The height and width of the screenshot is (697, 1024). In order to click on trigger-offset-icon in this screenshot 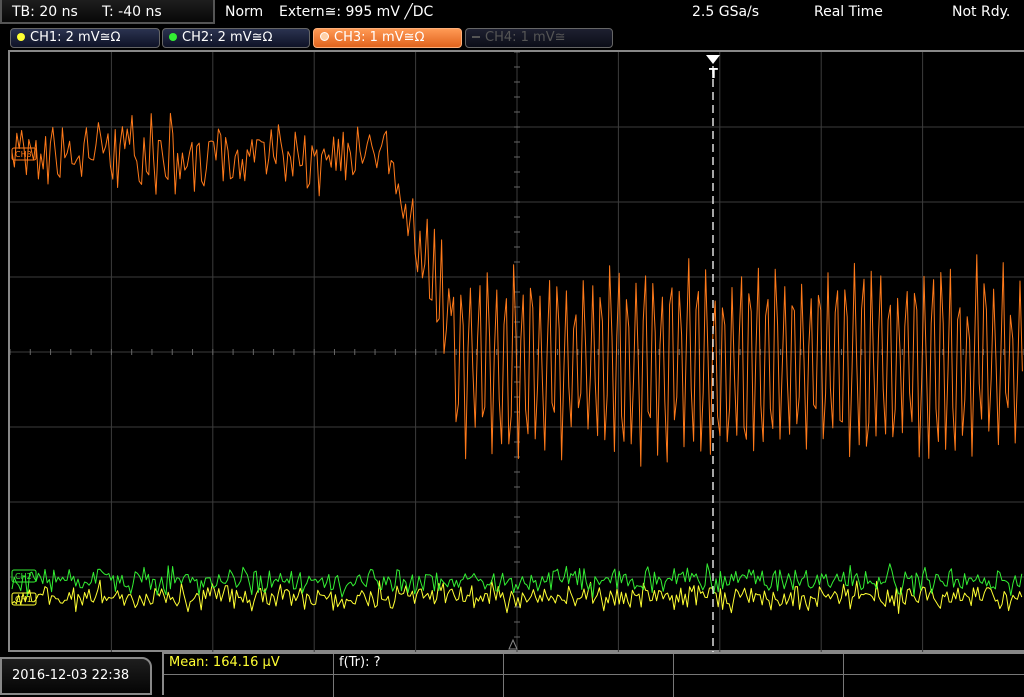, I will do `click(513, 644)`.